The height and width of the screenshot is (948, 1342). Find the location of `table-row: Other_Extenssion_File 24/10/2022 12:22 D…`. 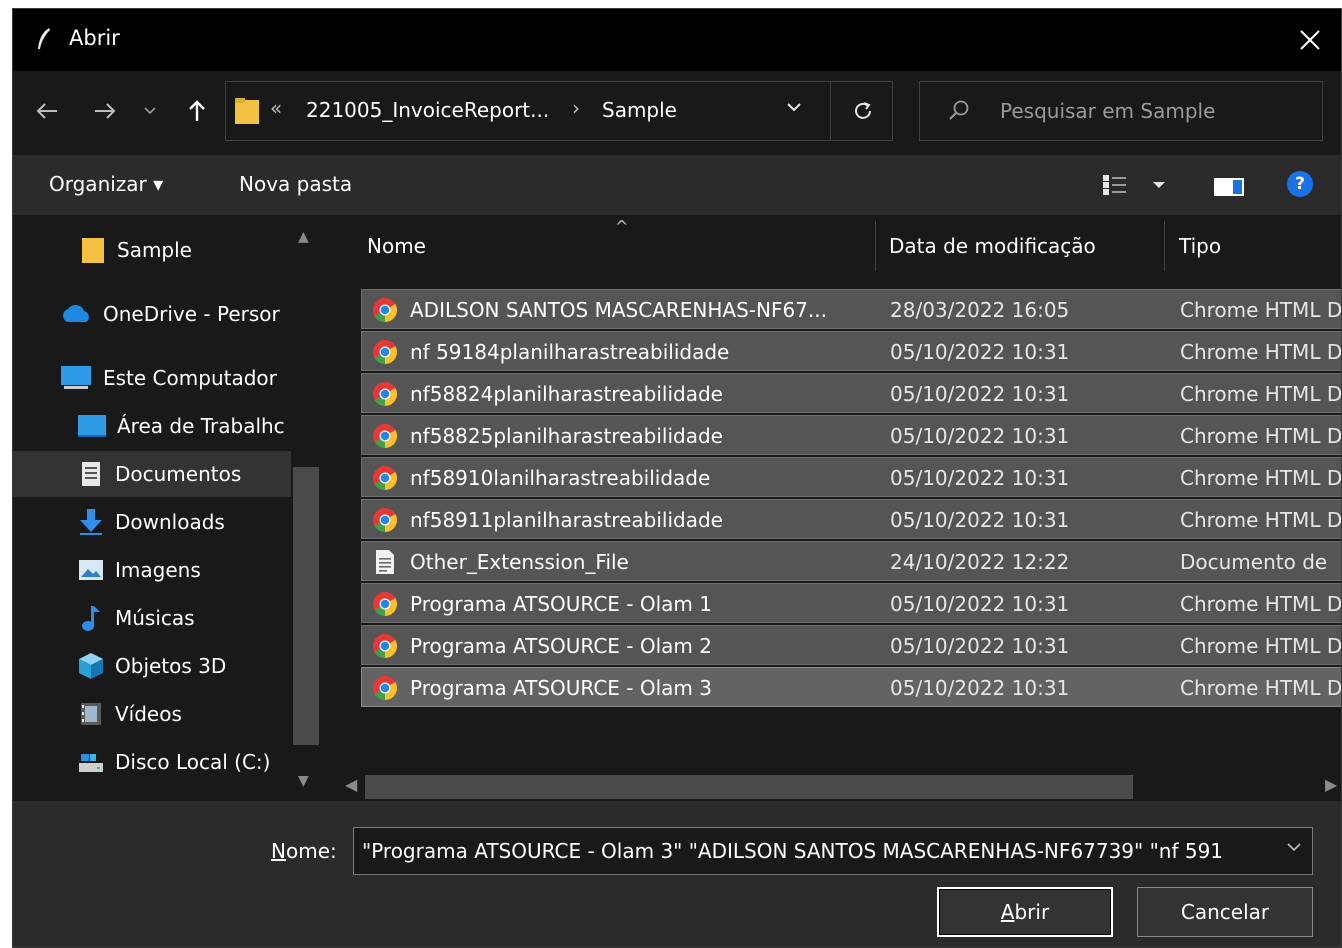

table-row: Other_Extenssion_File 24/10/2022 12:22 D… is located at coordinates (851, 561).